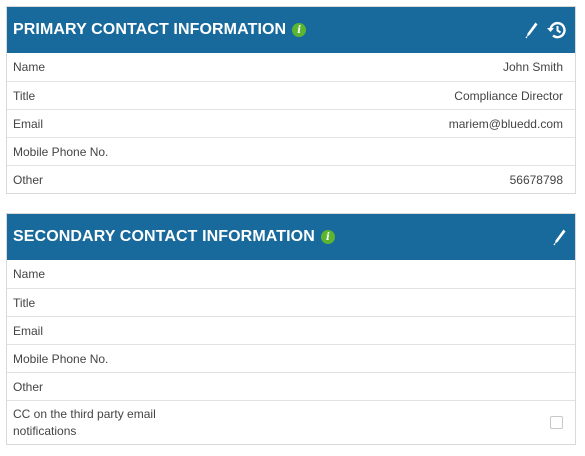 This screenshot has height=456, width=585. What do you see at coordinates (291, 67) in the screenshot?
I see `table-row: Name John Smith` at bounding box center [291, 67].